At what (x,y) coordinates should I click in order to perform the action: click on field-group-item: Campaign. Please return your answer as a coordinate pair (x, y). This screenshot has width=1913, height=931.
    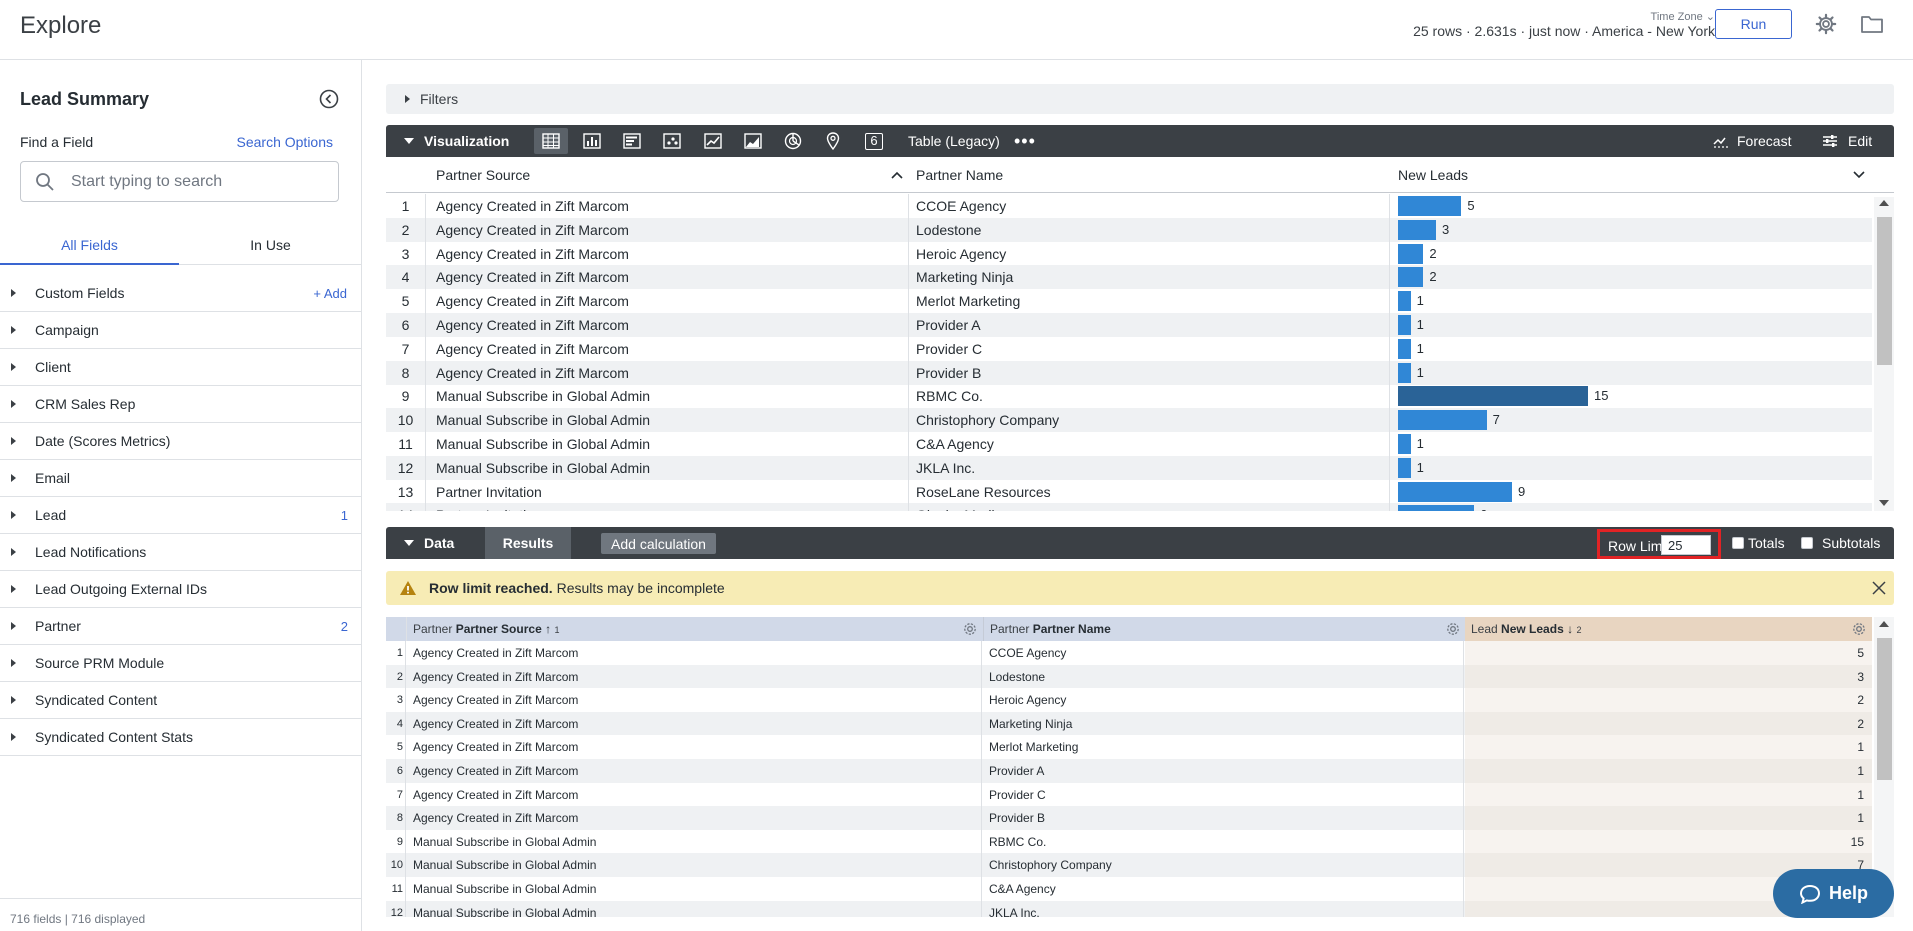
    Looking at the image, I should click on (181, 330).